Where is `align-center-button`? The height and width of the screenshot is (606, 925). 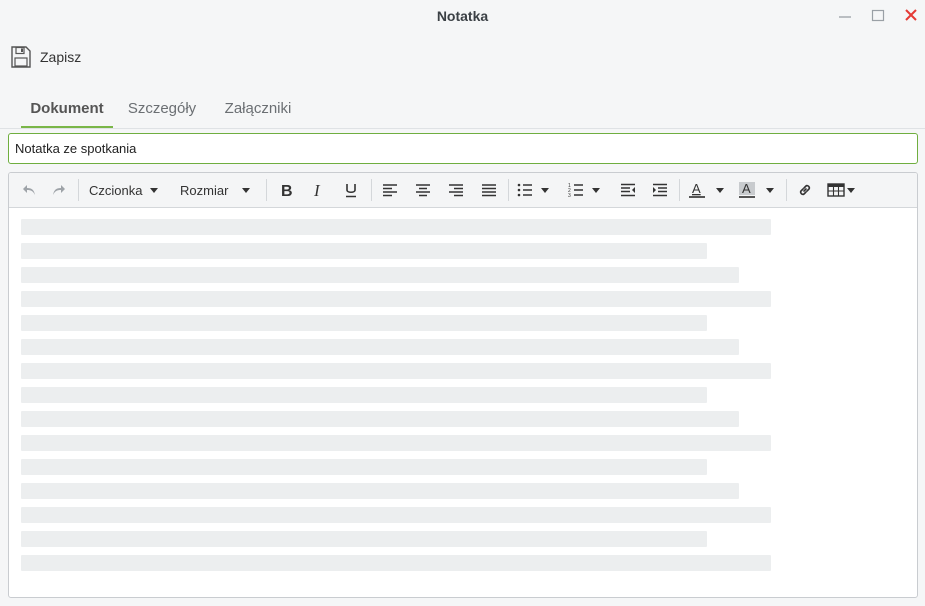 align-center-button is located at coordinates (423, 190).